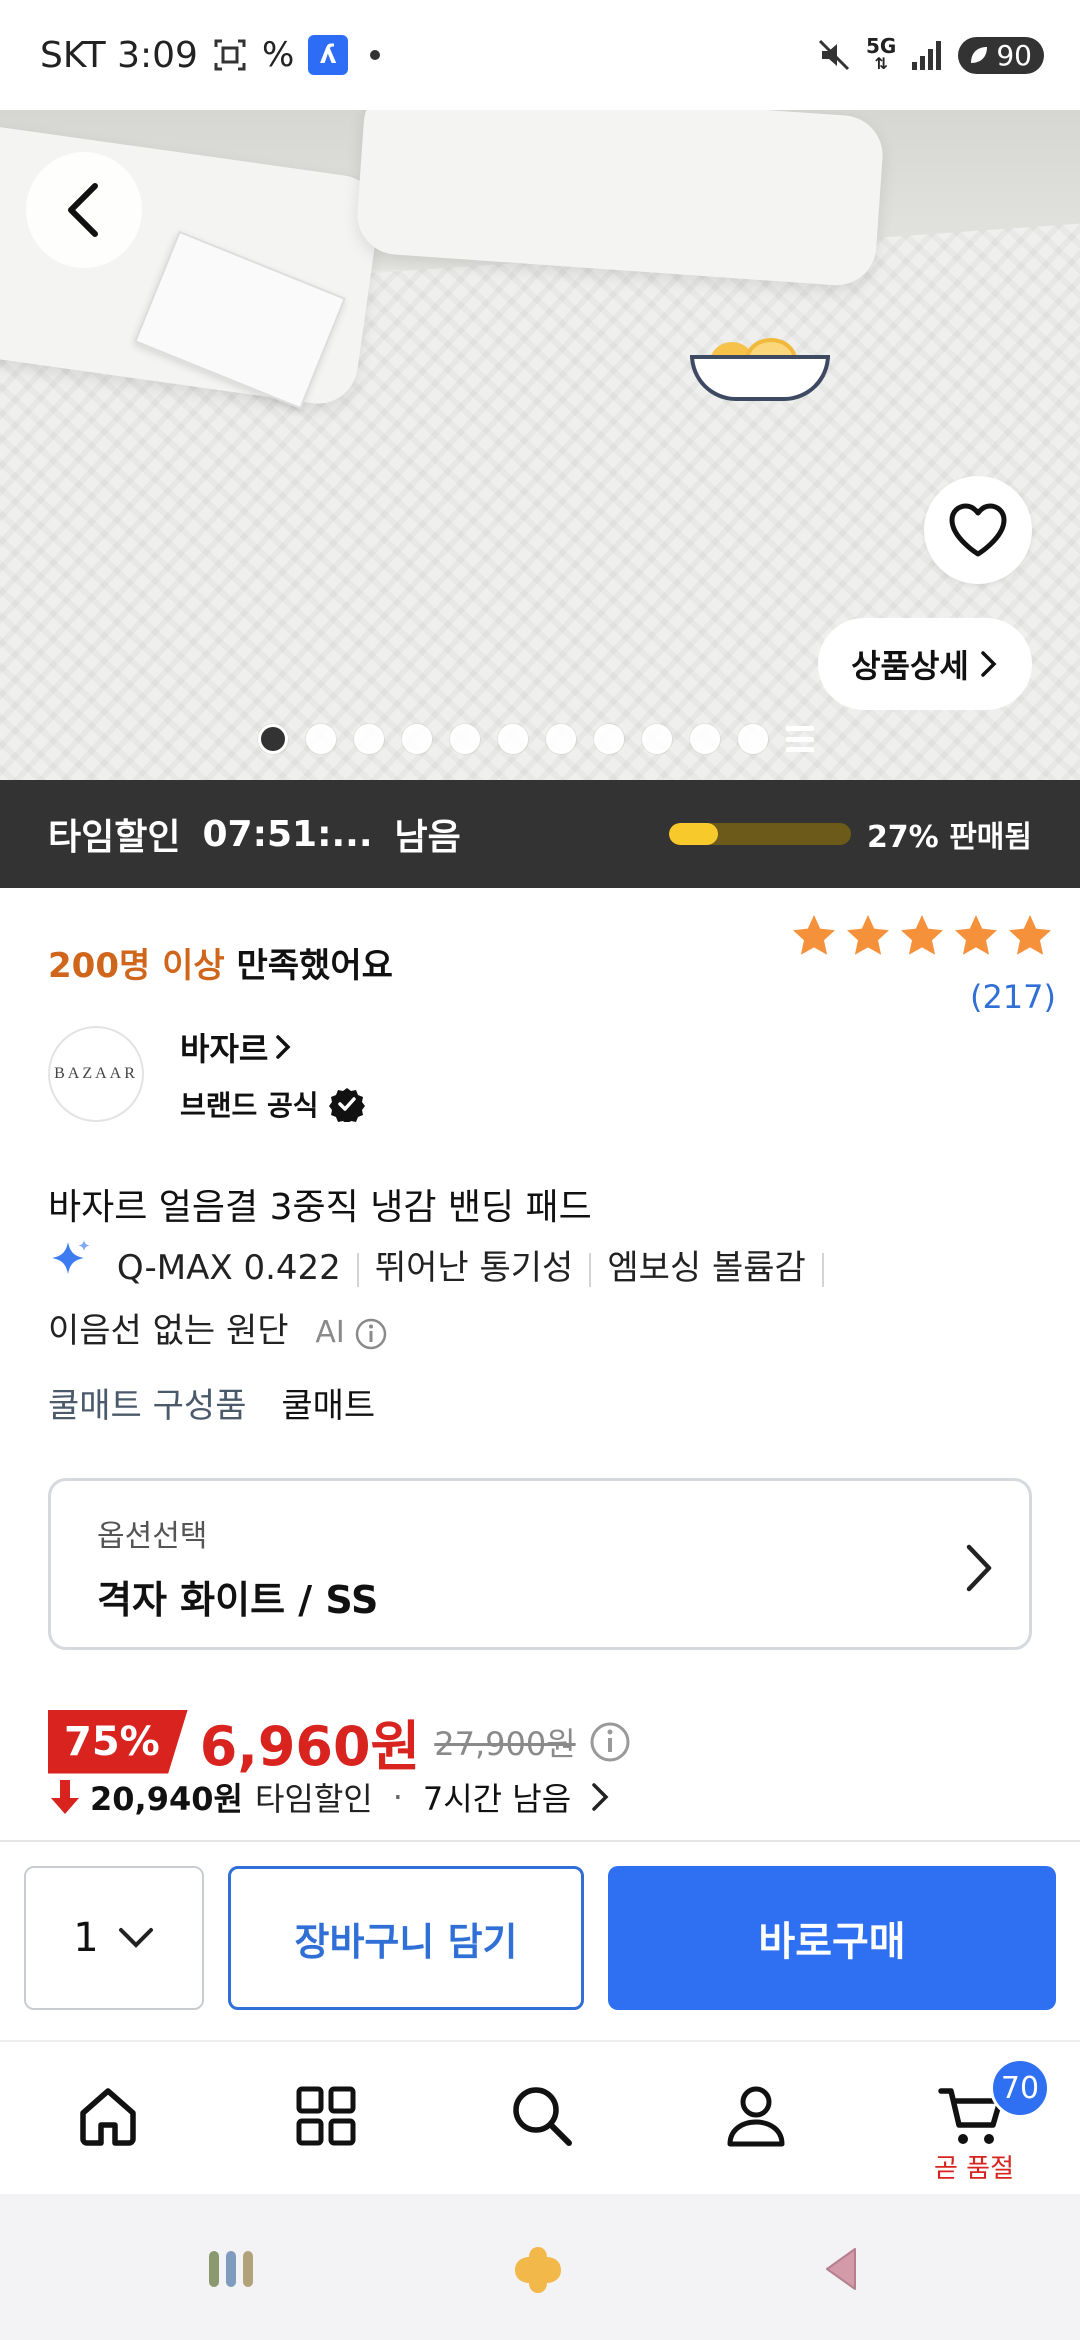  Describe the element at coordinates (147, 1406) in the screenshot. I see `composition-label: 쿨매트 구성품` at that location.